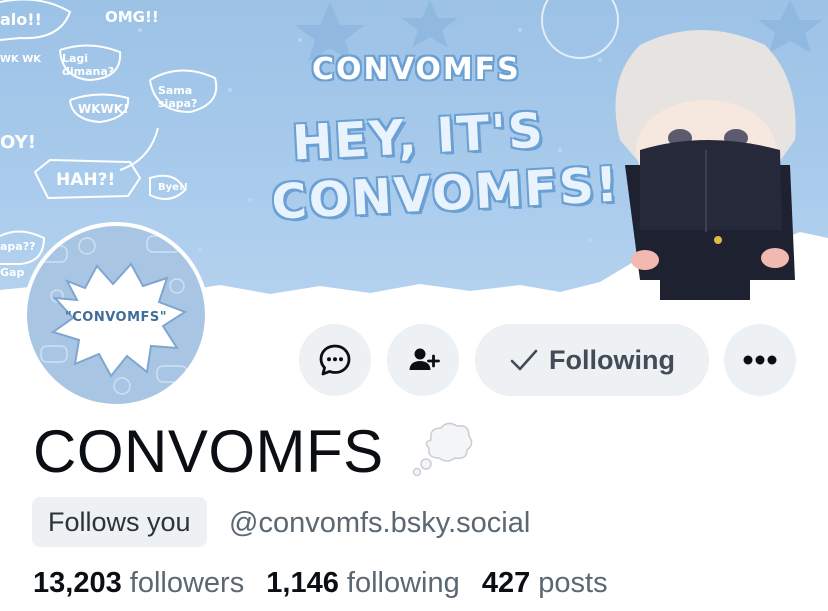 The image size is (828, 611). What do you see at coordinates (187, 583) in the screenshot?
I see `followers-label: followers` at bounding box center [187, 583].